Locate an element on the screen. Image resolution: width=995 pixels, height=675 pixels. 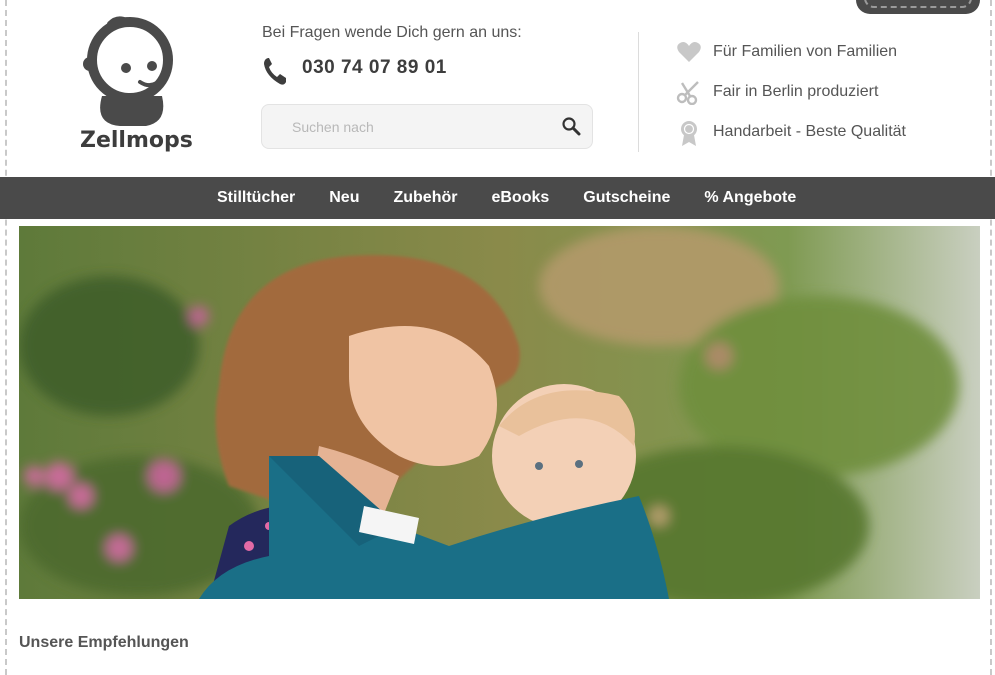
usp-berlin: Fair in Berlin produziert is located at coordinates (777, 92).